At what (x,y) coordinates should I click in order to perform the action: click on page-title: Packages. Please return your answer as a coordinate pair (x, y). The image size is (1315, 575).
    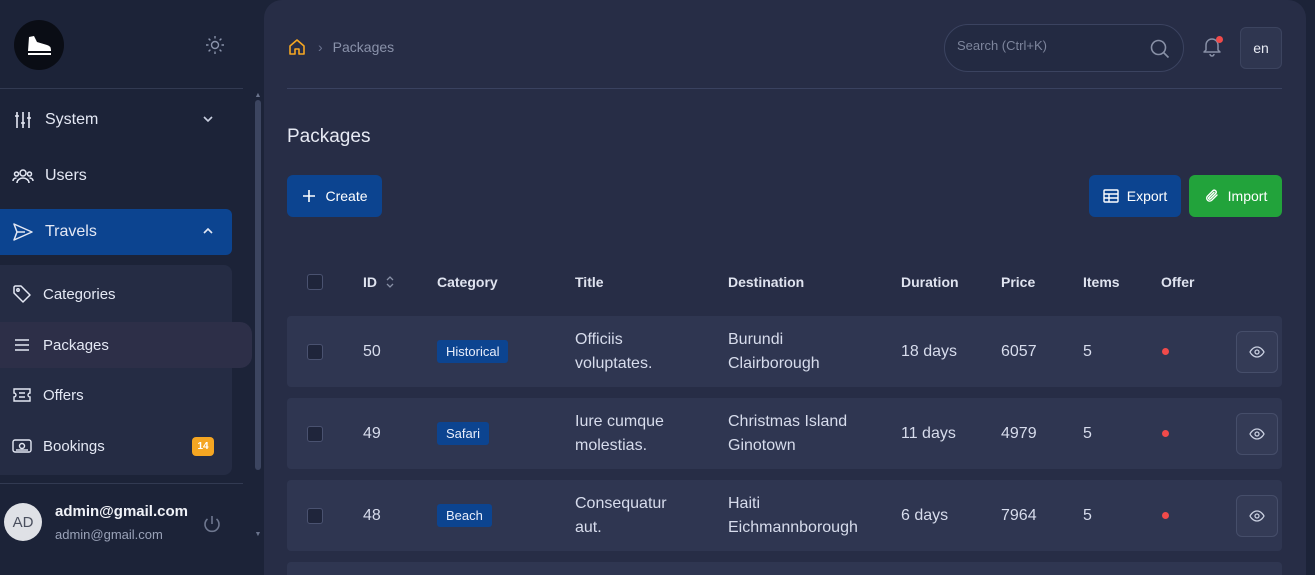
    Looking at the image, I should click on (329, 136).